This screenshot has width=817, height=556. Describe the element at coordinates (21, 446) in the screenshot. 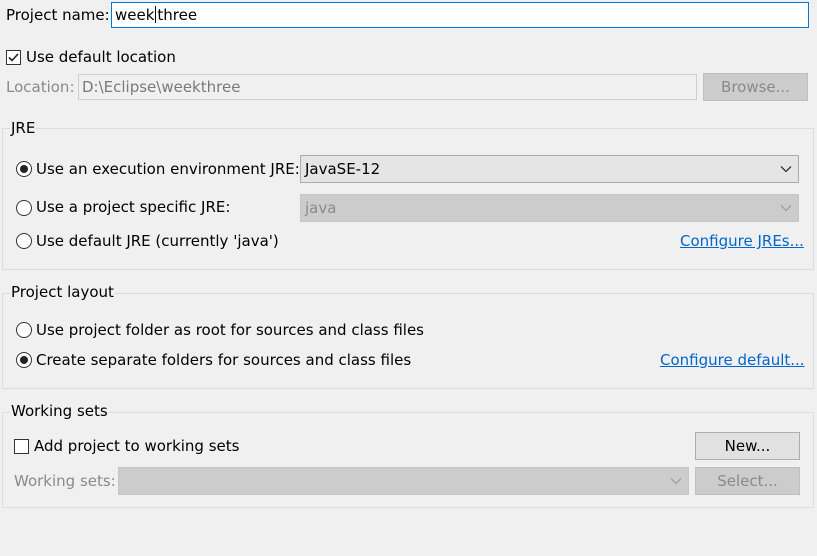

I see `add-to-working-sets-checkbox` at that location.